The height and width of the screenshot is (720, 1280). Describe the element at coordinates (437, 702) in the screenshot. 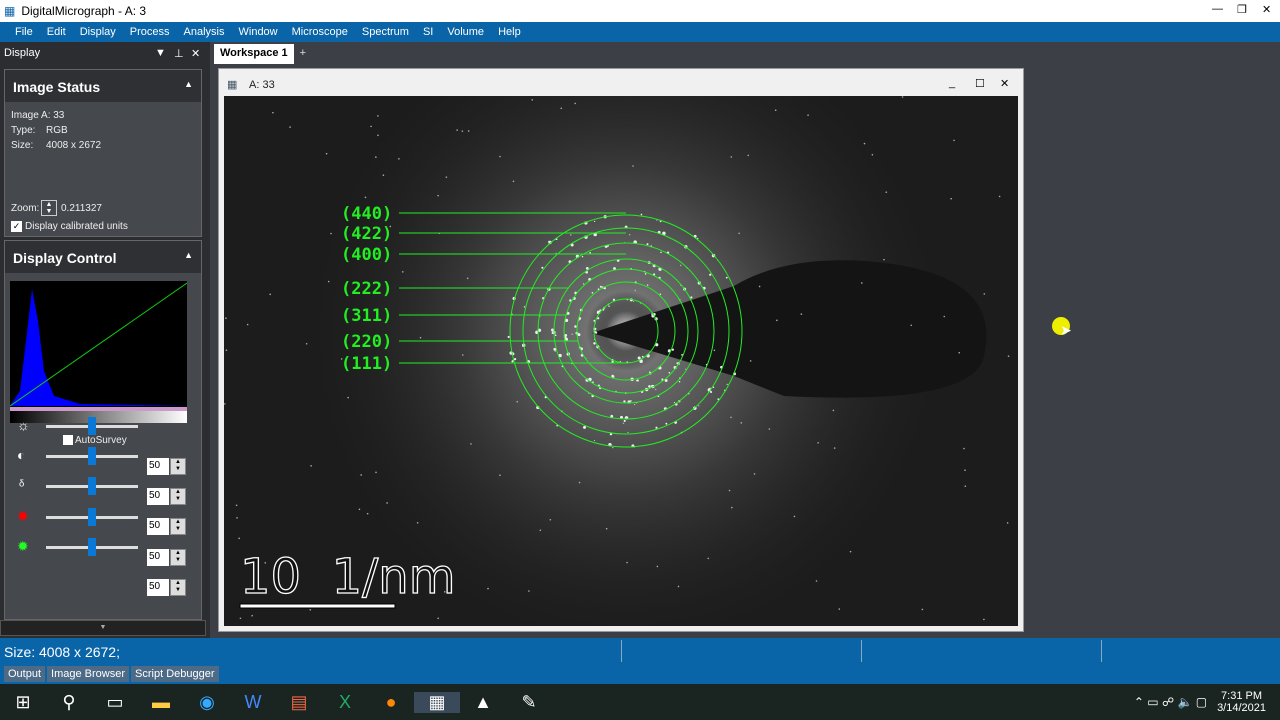

I see `digitalmicrograph-taskbar-icon: ▦` at that location.